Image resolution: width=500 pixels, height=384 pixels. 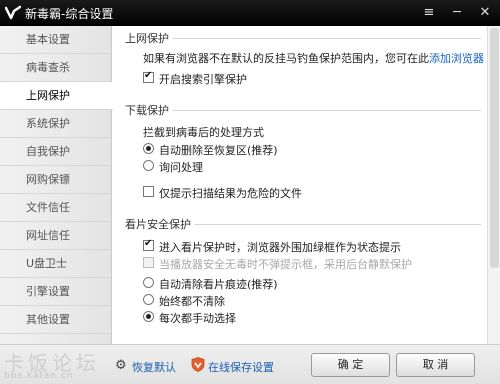 What do you see at coordinates (286, 58) in the screenshot?
I see `web-protect-desc-text: 如果有浏览器不在默认的反挂马钓鱼保护范围内，您可在此` at bounding box center [286, 58].